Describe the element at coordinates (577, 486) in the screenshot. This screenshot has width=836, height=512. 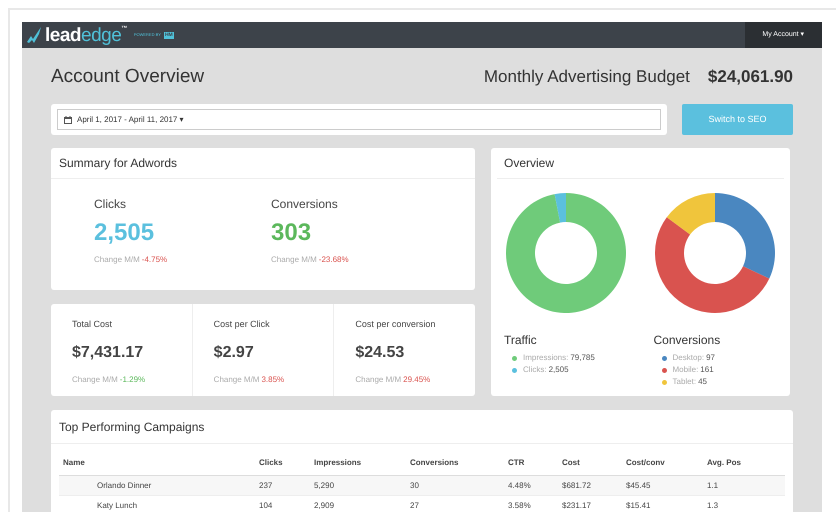
I see `table-cell-text: $681.72` at that location.